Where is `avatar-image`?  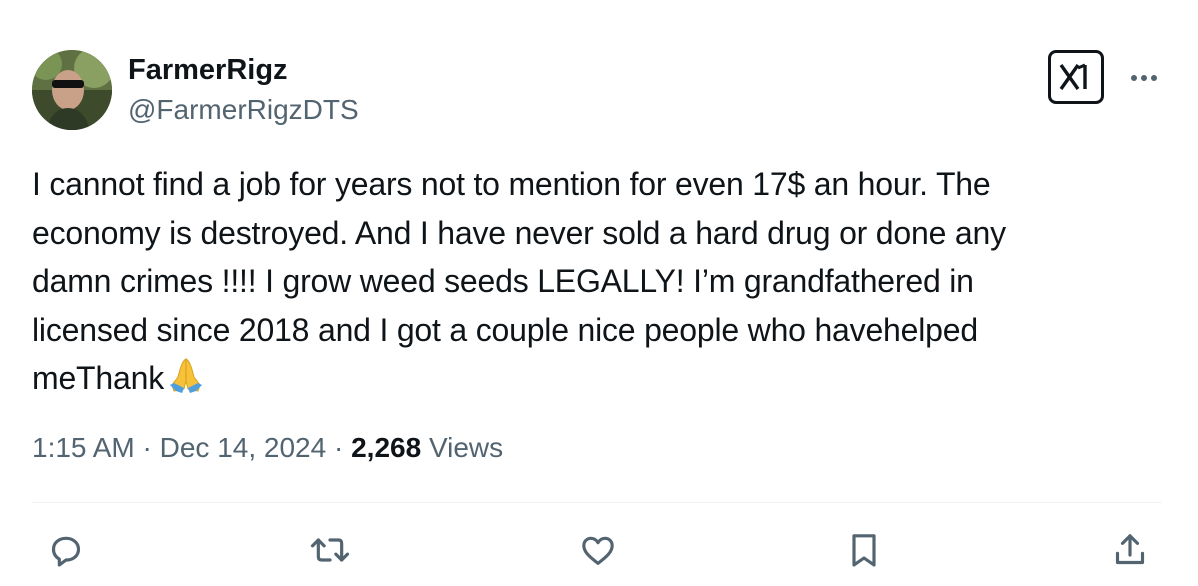 avatar-image is located at coordinates (72, 90).